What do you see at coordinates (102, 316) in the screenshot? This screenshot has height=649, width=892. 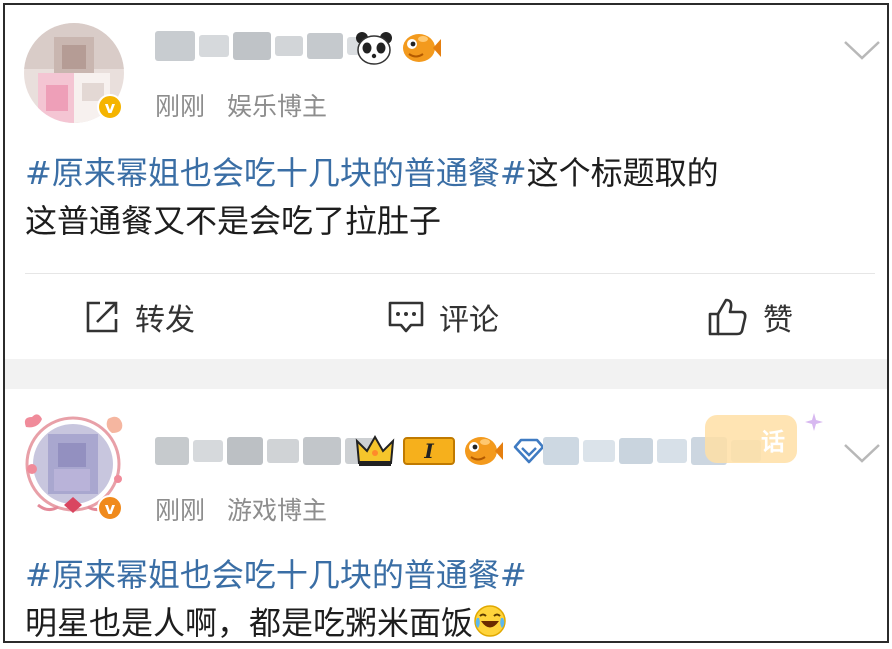 I see `repost-icon` at bounding box center [102, 316].